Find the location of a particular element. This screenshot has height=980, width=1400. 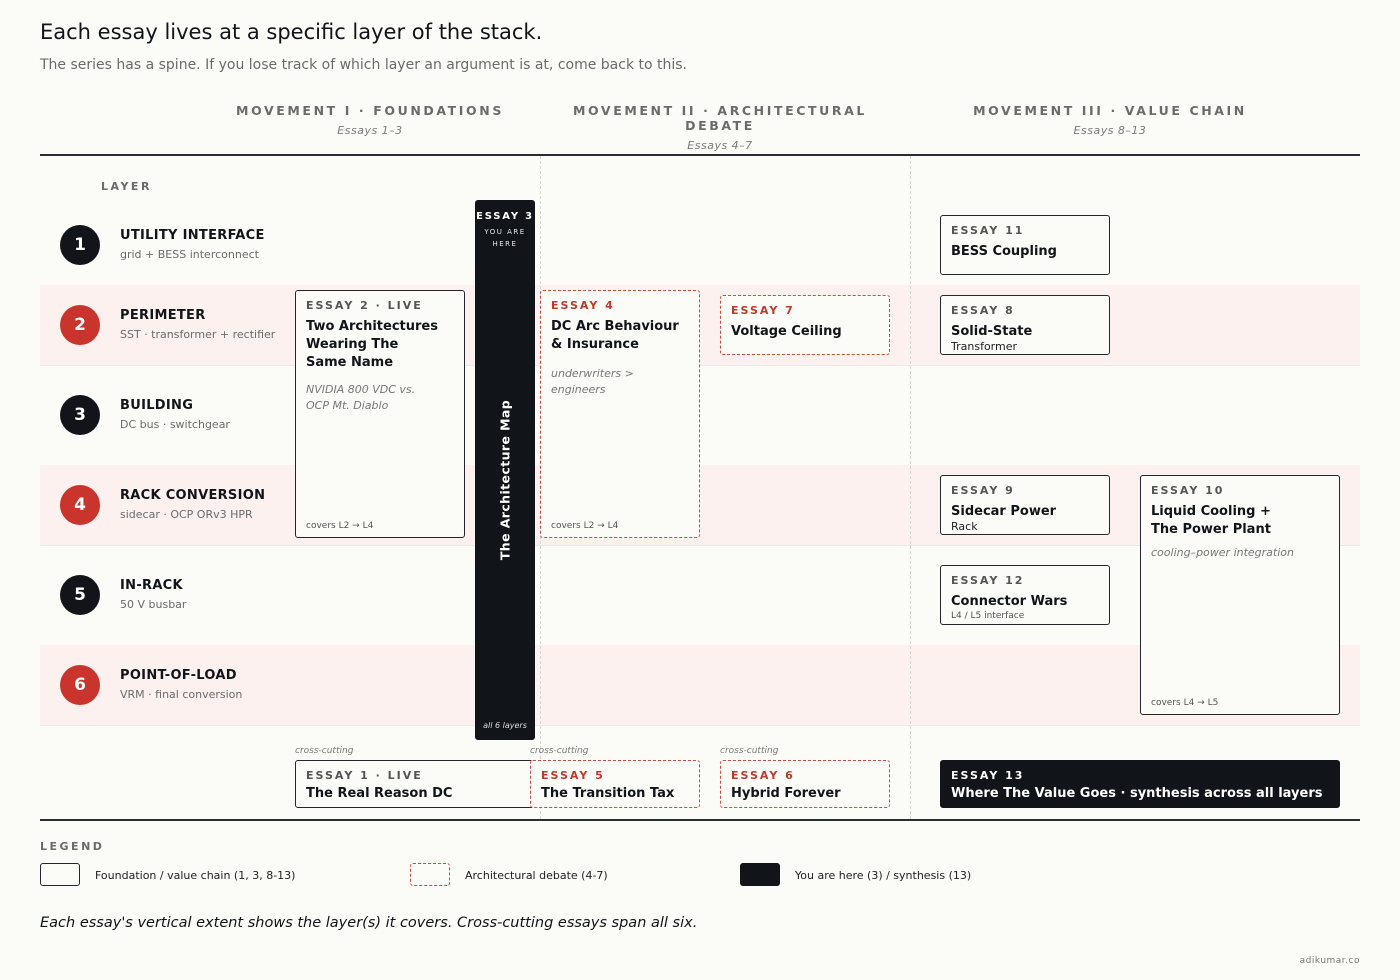

essay-note: cooling–power integration is located at coordinates (1222, 552).